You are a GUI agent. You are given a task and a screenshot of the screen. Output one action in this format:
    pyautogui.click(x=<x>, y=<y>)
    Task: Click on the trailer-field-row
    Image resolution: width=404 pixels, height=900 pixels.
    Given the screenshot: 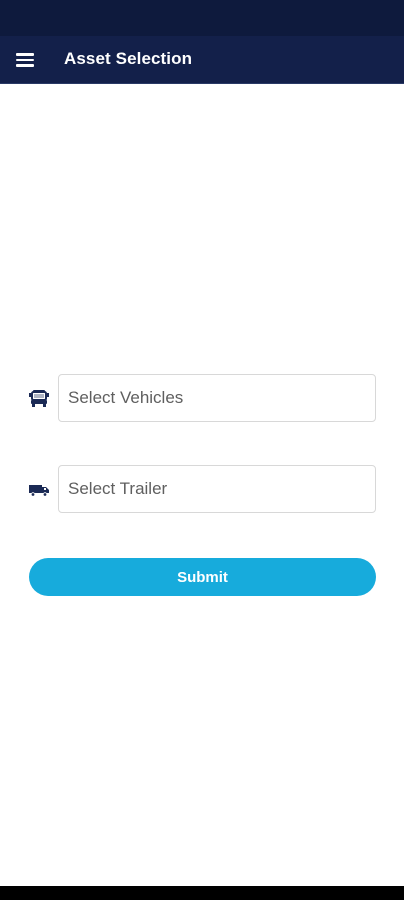 What is the action you would take?
    pyautogui.click(x=203, y=489)
    